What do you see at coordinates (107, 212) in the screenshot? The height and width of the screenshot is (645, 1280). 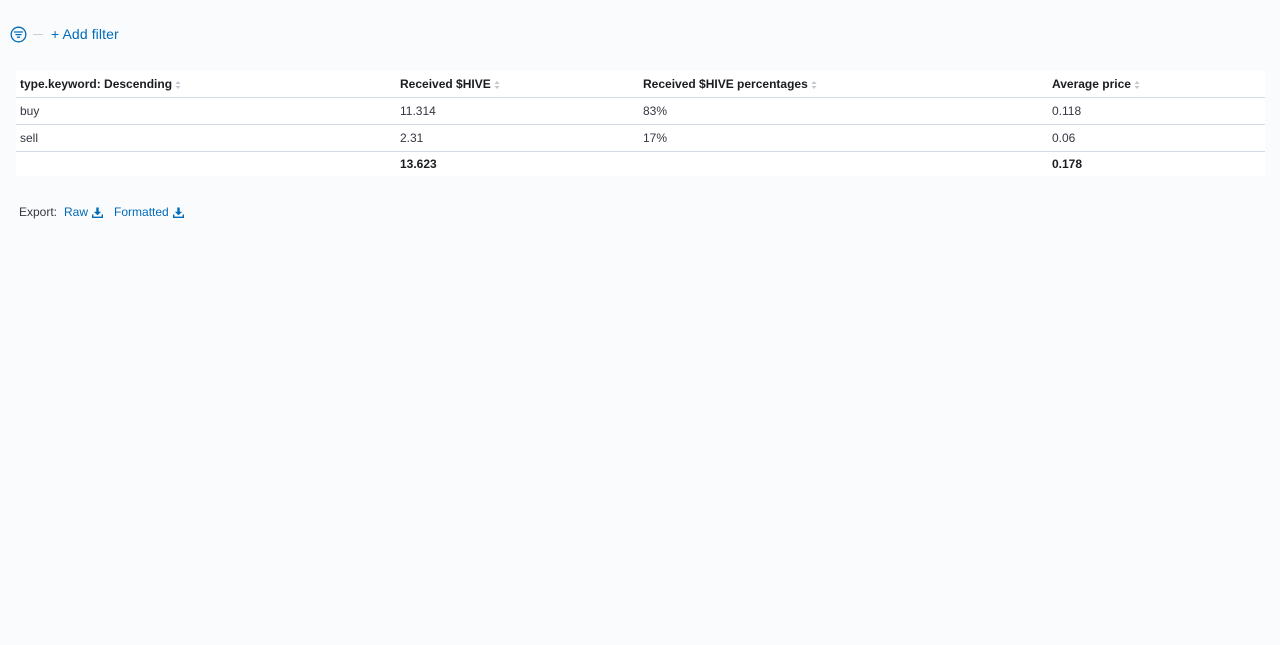 I see `export-bar: Export: Raw Formatted` at bounding box center [107, 212].